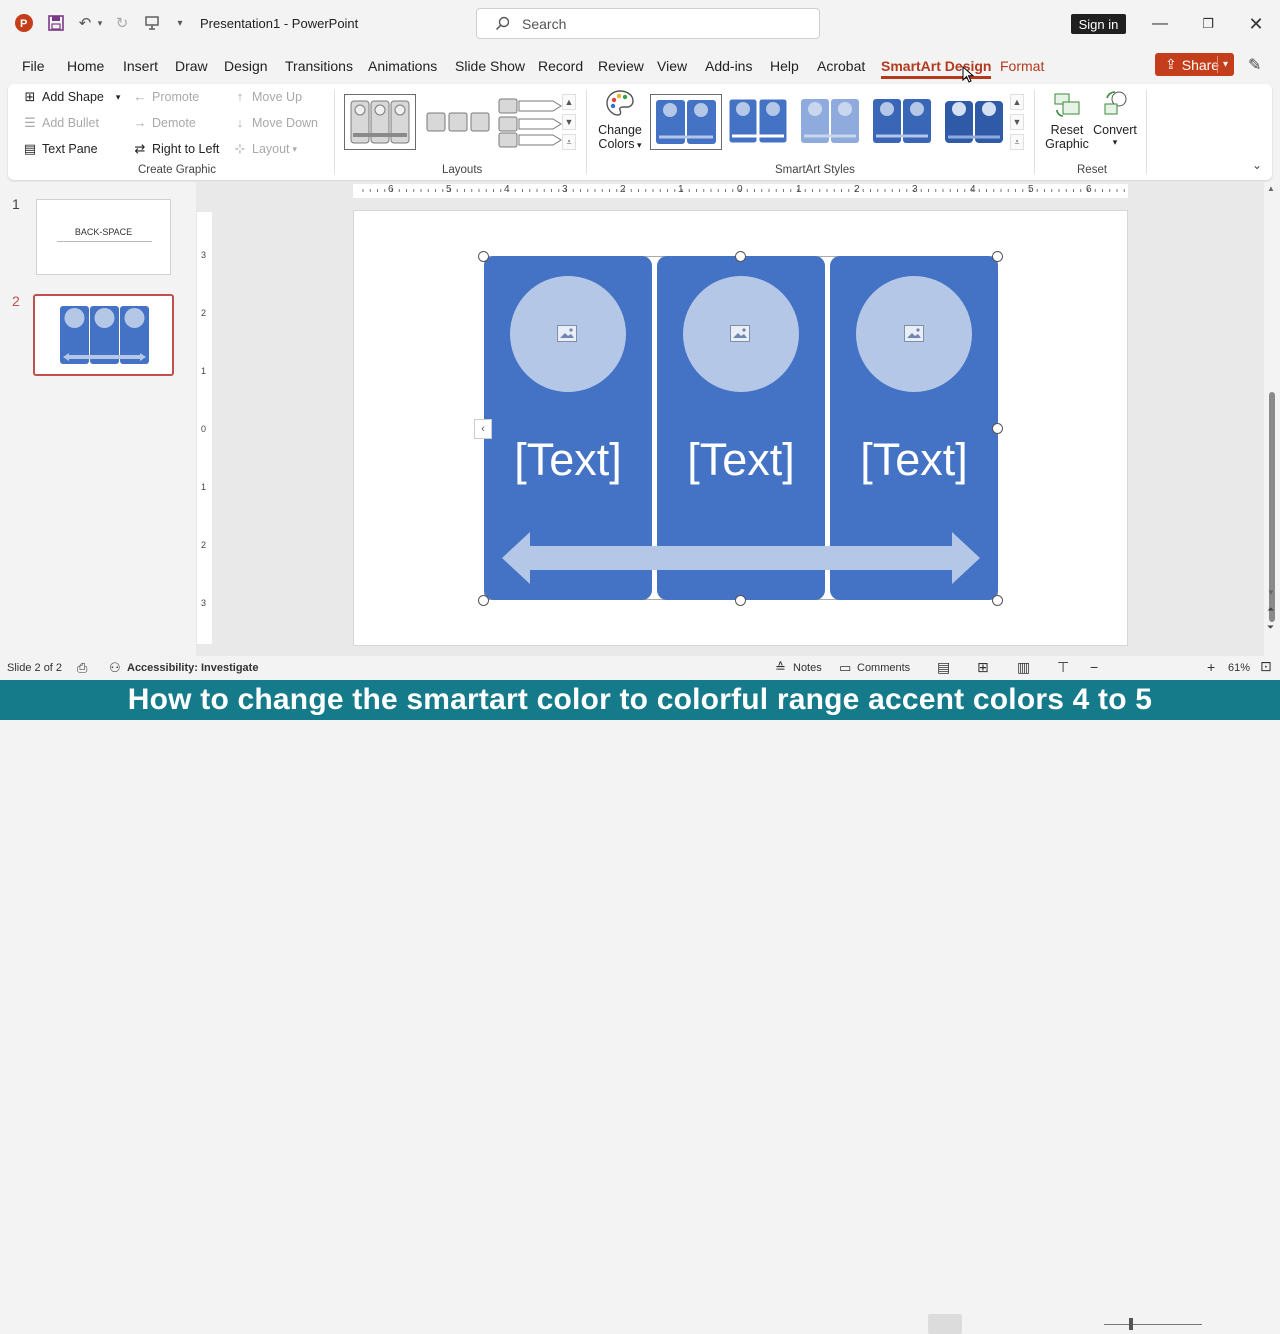 This screenshot has width=1280, height=1334. Describe the element at coordinates (60, 123) in the screenshot. I see `add-bullet-button: ☰ Add Bullet` at that location.